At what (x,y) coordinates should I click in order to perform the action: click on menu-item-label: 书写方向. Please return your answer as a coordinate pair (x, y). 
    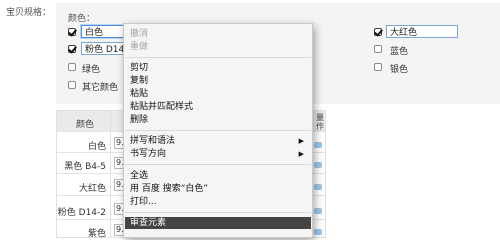
    Looking at the image, I should click on (148, 154).